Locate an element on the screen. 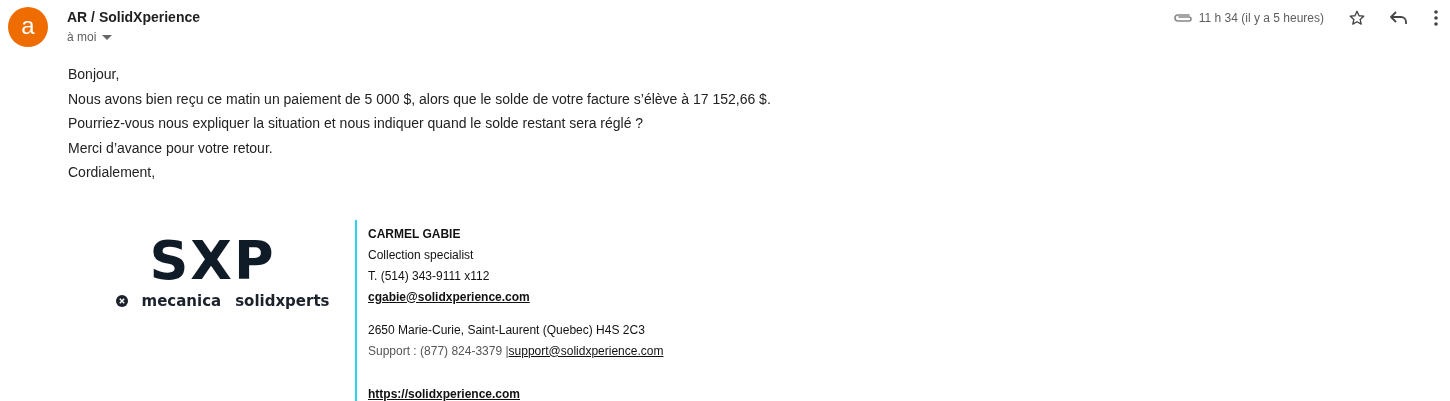  sender-avatar: a is located at coordinates (28, 27).